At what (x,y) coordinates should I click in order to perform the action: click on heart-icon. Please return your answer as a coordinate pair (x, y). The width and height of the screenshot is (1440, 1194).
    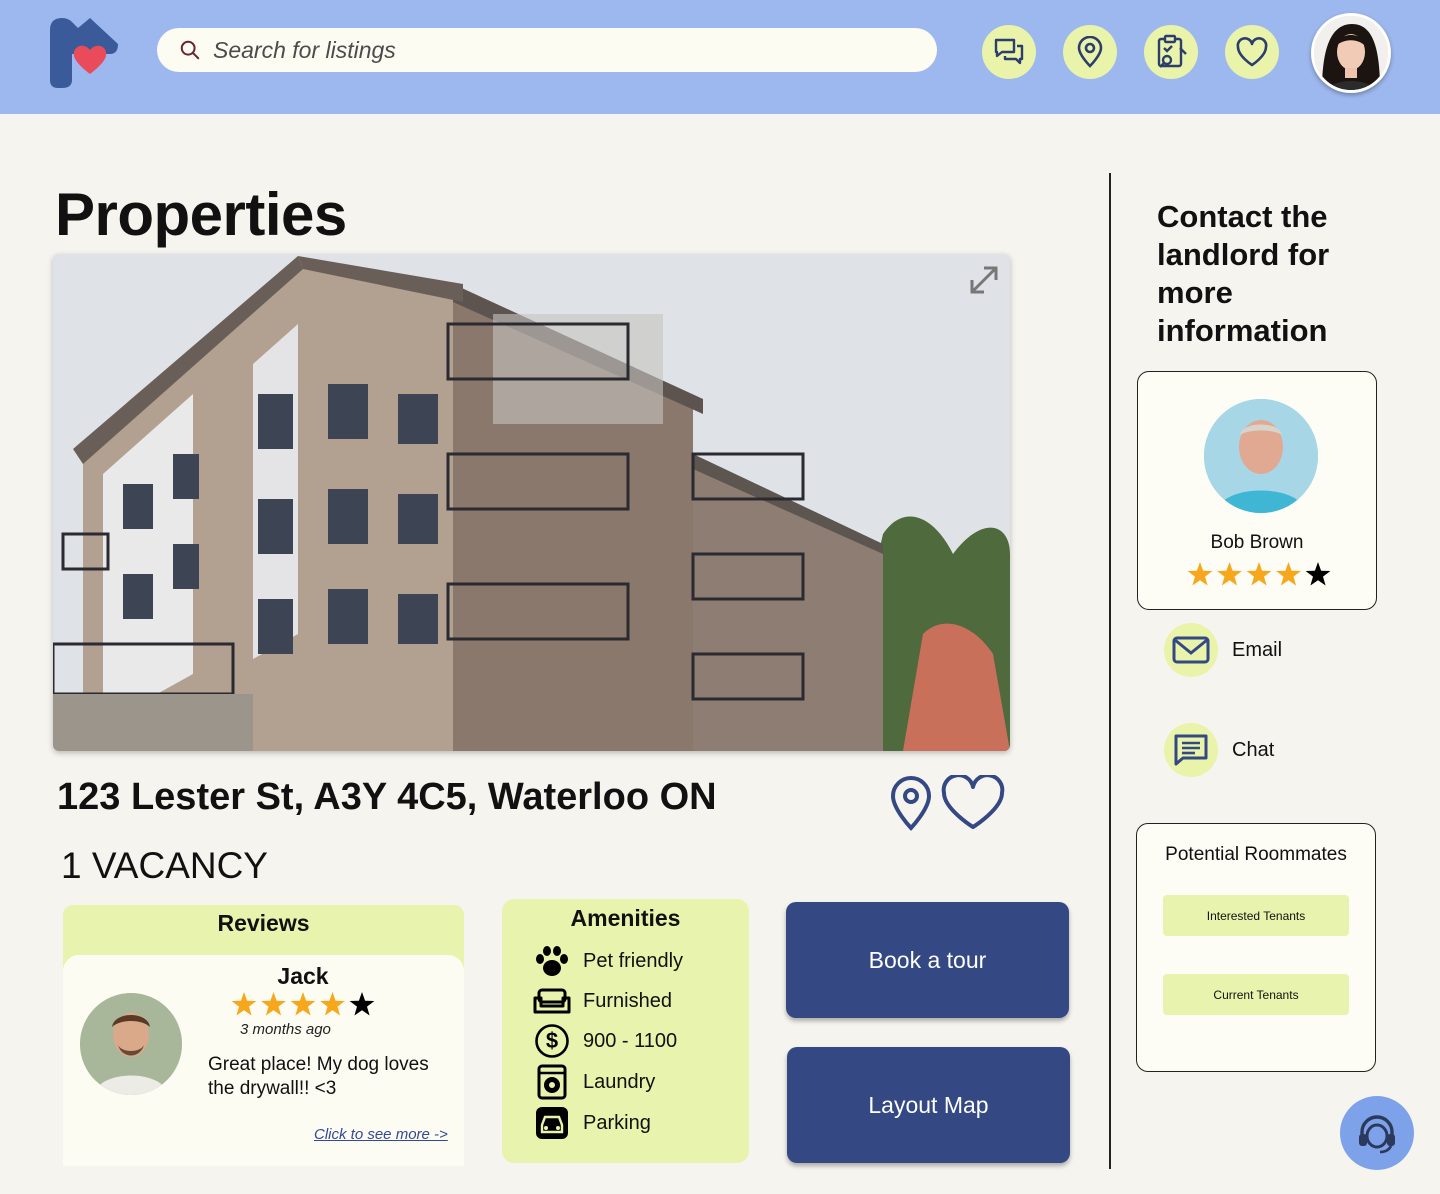
    Looking at the image, I should click on (1252, 52).